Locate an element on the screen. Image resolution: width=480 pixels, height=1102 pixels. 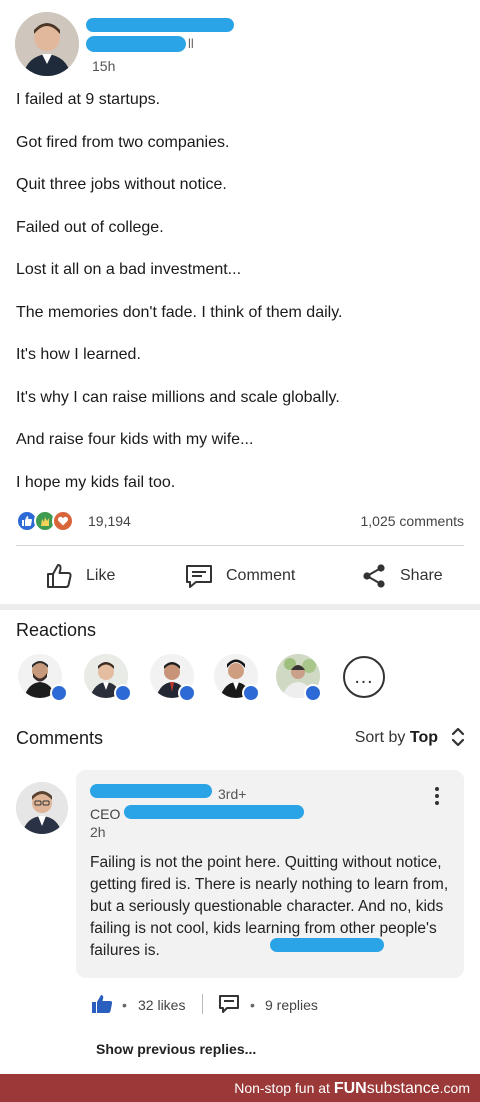
sort-value: Top is located at coordinates (423, 737).